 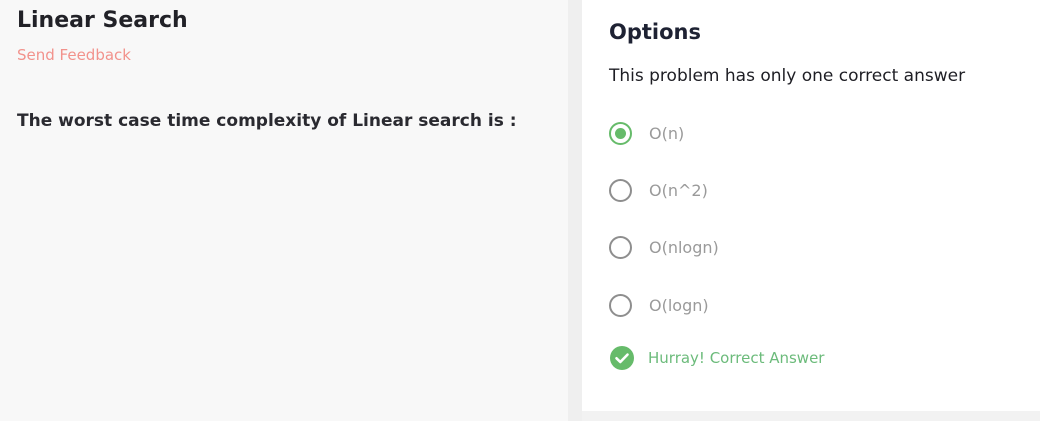 I want to click on result-text: Hurray! Correct Answer, so click(x=736, y=358).